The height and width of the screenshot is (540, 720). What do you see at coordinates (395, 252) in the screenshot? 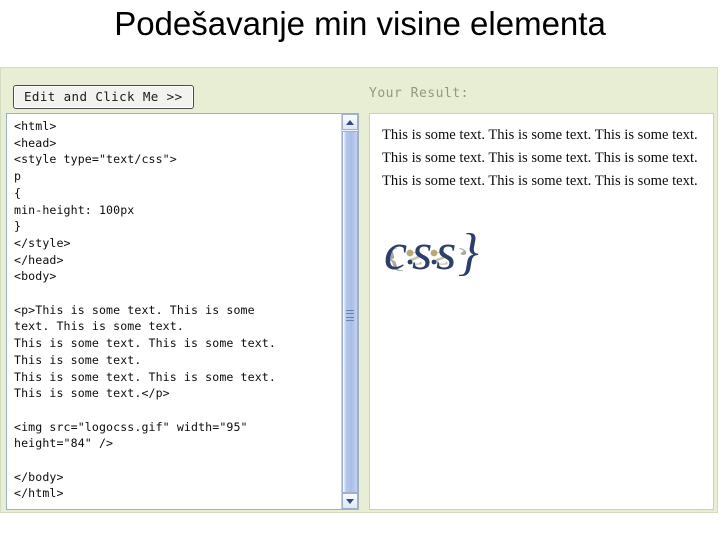
I see `svg-text: c` at bounding box center [395, 252].